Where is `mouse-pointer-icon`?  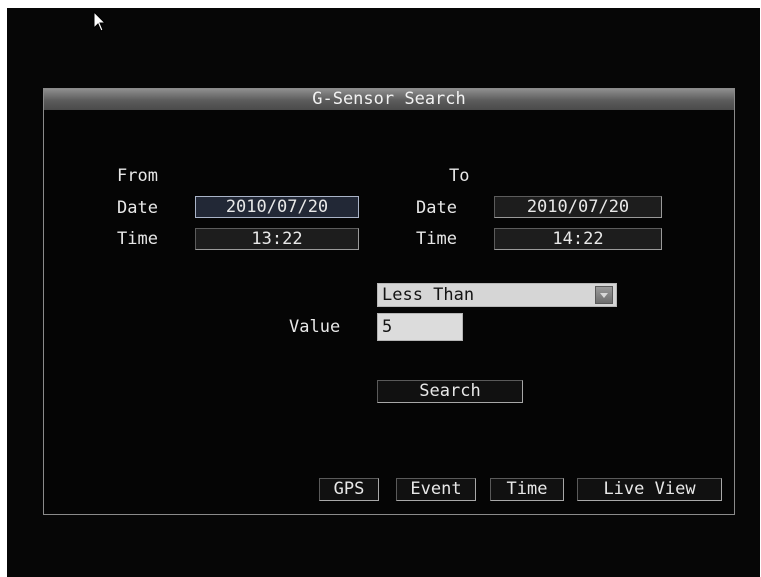 mouse-pointer-icon is located at coordinates (100, 21).